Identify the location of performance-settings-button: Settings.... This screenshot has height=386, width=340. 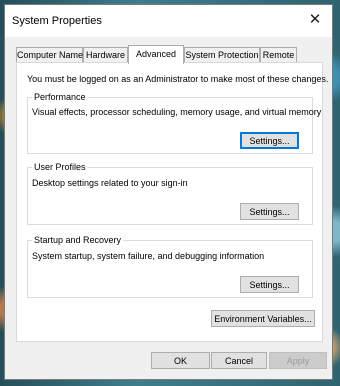
(269, 140).